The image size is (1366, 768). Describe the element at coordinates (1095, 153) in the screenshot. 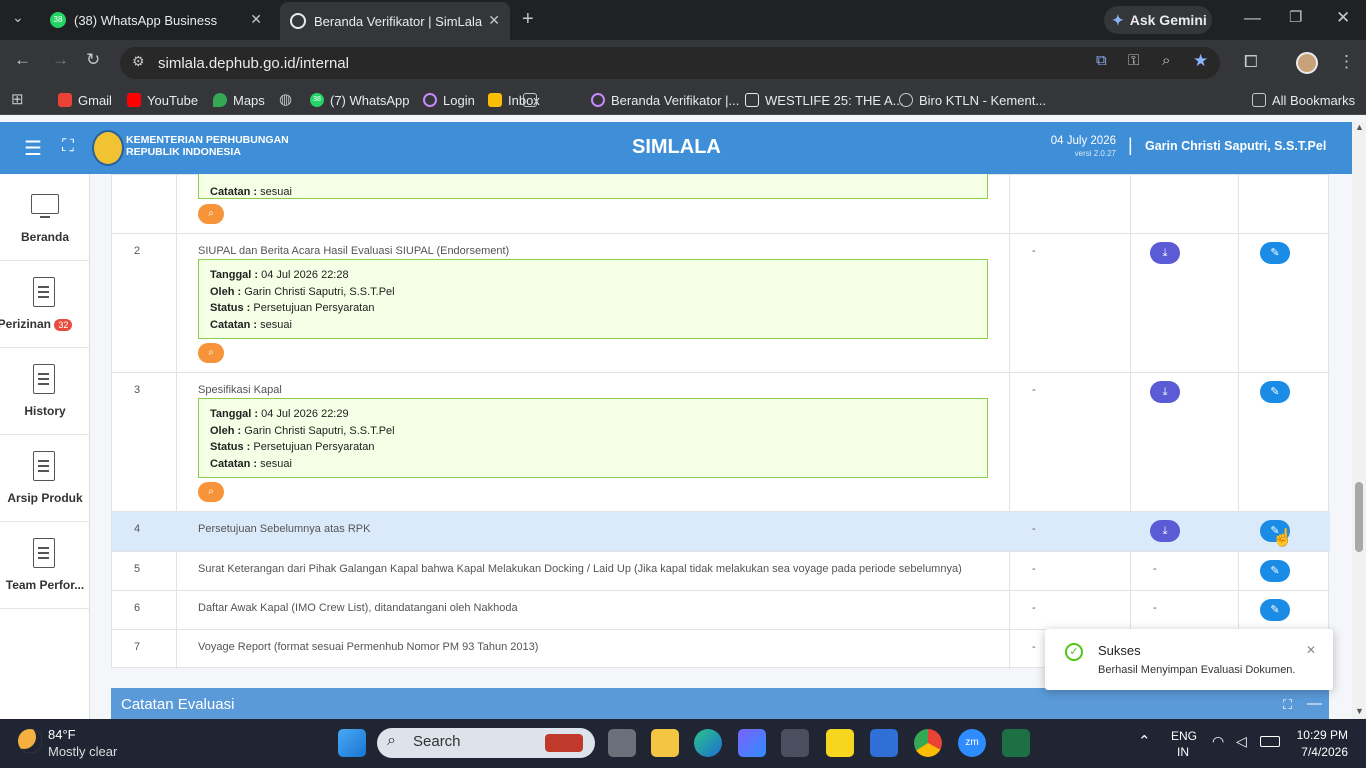

I see `app-version: versi 2.0.27` at that location.